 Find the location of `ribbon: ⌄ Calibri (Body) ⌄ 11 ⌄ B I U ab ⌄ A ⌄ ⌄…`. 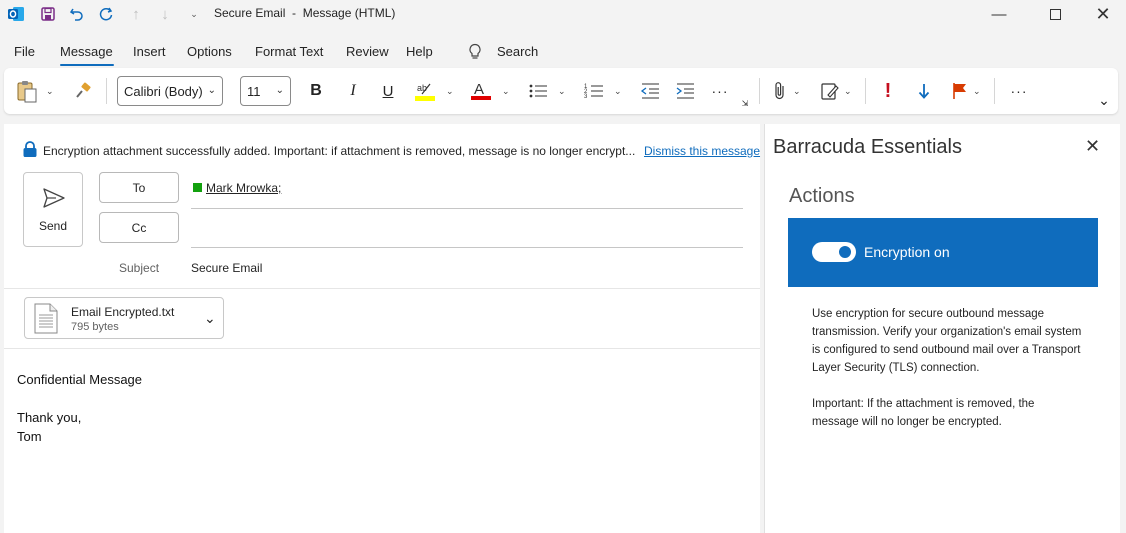

ribbon: ⌄ Calibri (Body) ⌄ 11 ⌄ B I U ab ⌄ A ⌄ ⌄… is located at coordinates (561, 91).